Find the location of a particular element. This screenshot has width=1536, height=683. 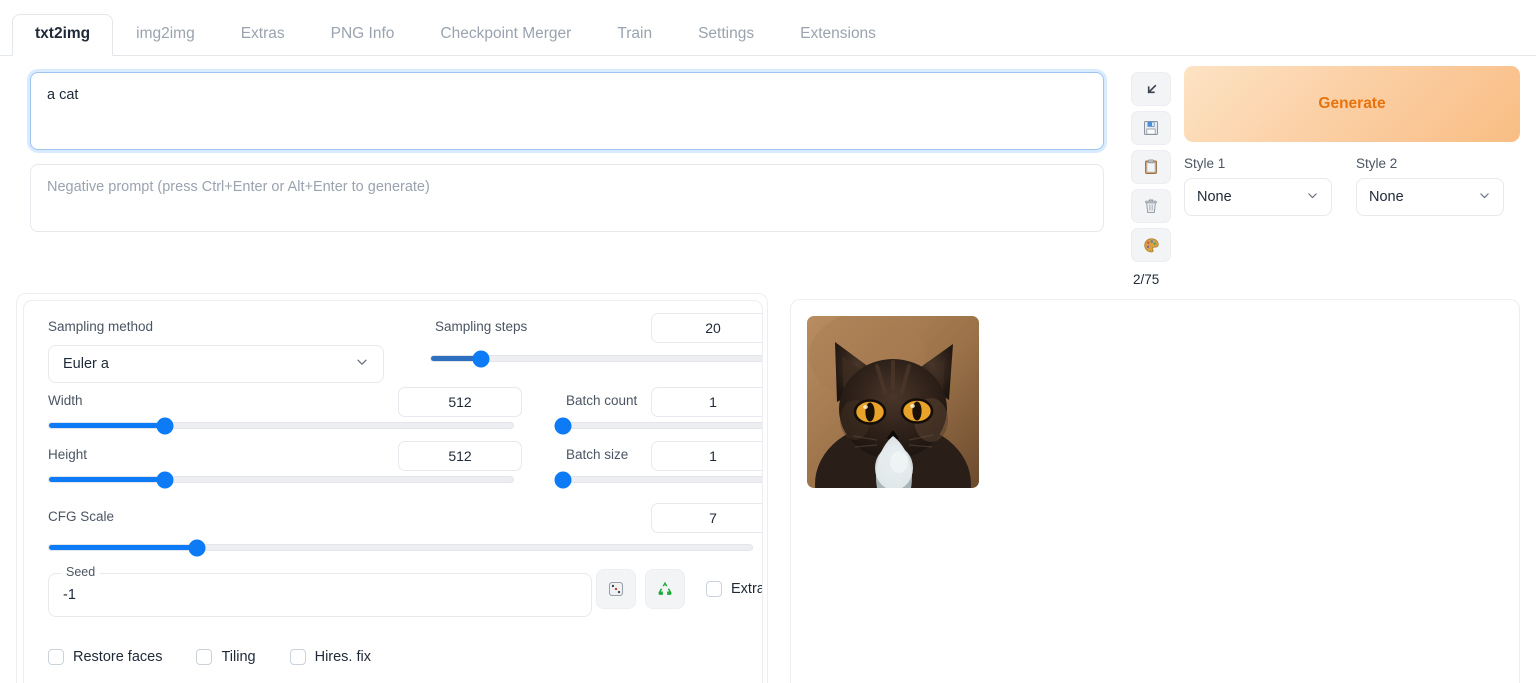

tab-label: txt2img is located at coordinates (63, 34).